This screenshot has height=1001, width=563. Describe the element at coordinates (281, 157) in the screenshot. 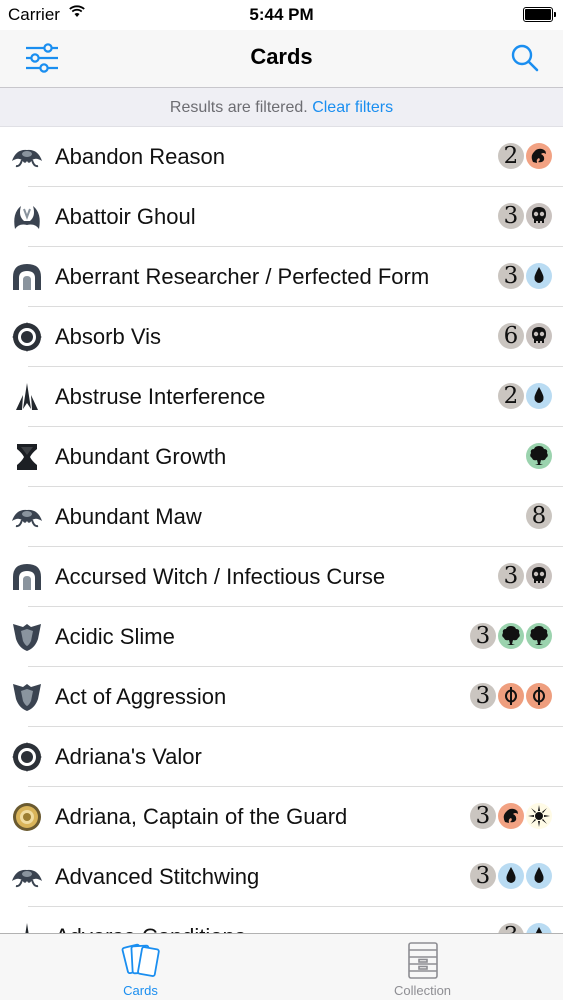

I see `card-row: Abandon Reason 2` at that location.